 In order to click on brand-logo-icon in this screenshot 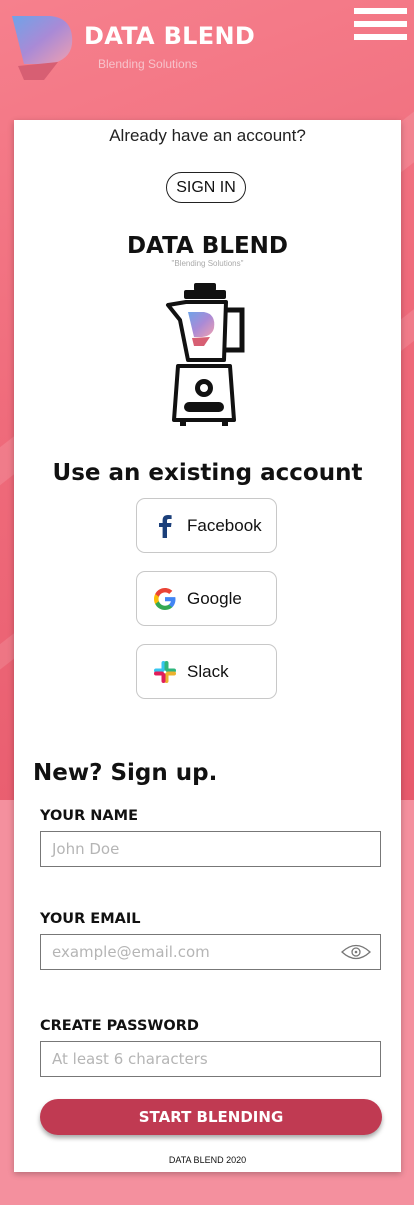, I will do `click(42, 47)`.